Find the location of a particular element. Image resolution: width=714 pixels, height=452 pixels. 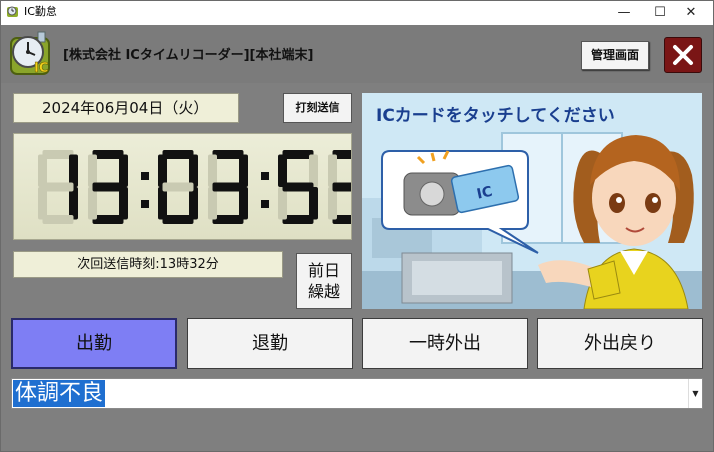

clock-out-button: 退勤 is located at coordinates (270, 343).